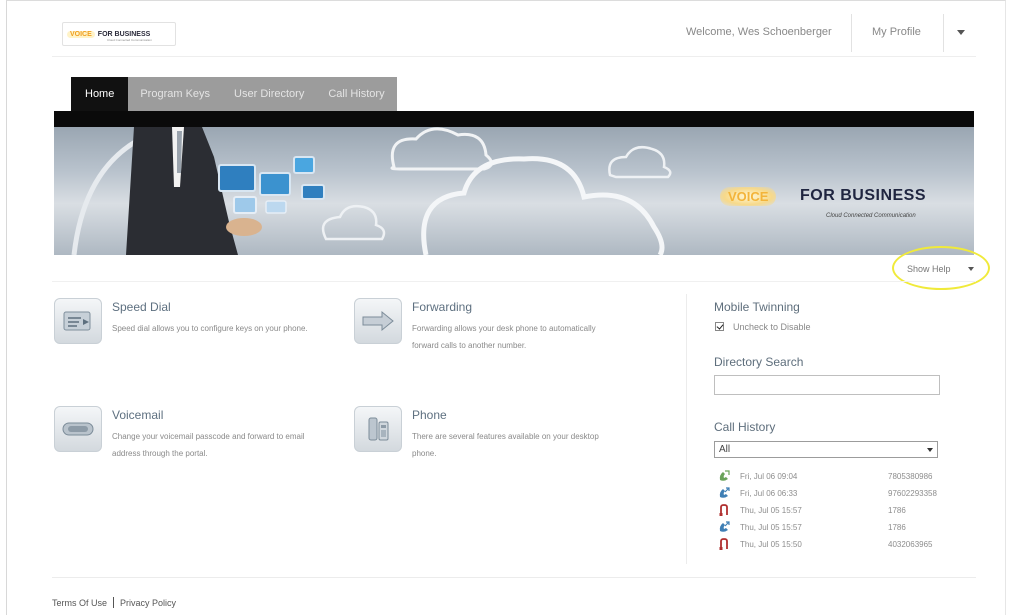 This screenshot has width=1012, height=615. I want to click on desk-phone-icon, so click(378, 429).